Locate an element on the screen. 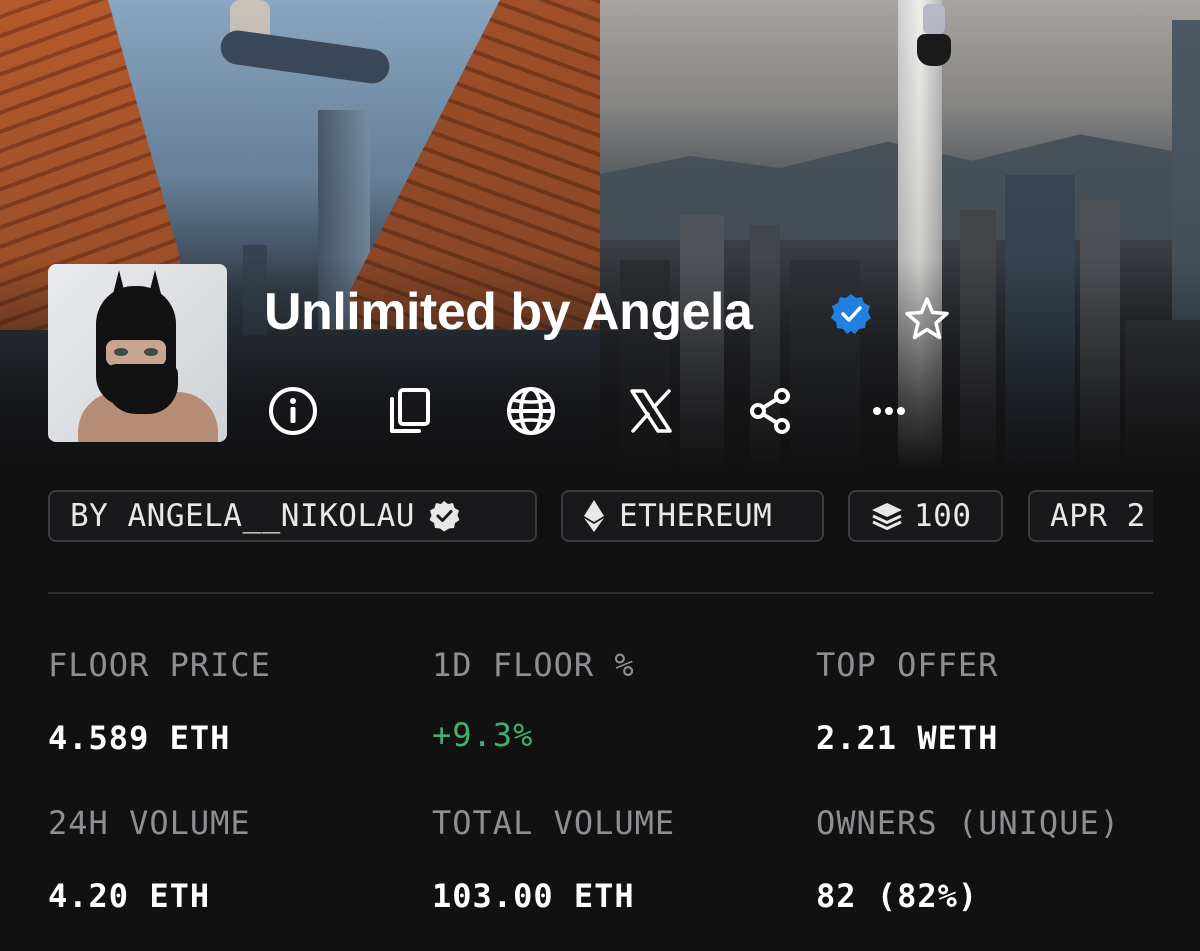  chain-tag: ETHEREUM is located at coordinates (692, 516).